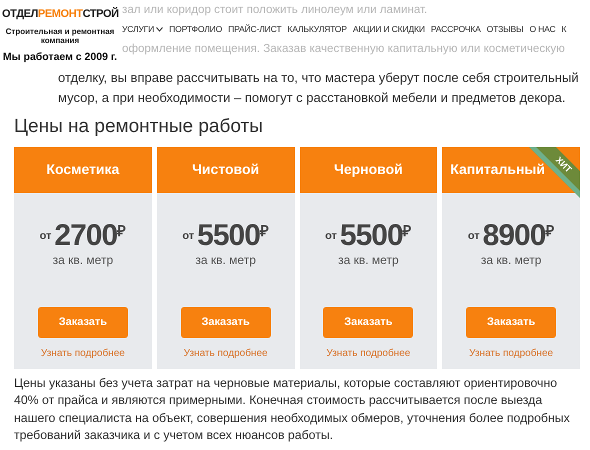 Image resolution: width=590 pixels, height=450 pixels. What do you see at coordinates (225, 169) in the screenshot?
I see `plan-title: Чистовой` at bounding box center [225, 169].